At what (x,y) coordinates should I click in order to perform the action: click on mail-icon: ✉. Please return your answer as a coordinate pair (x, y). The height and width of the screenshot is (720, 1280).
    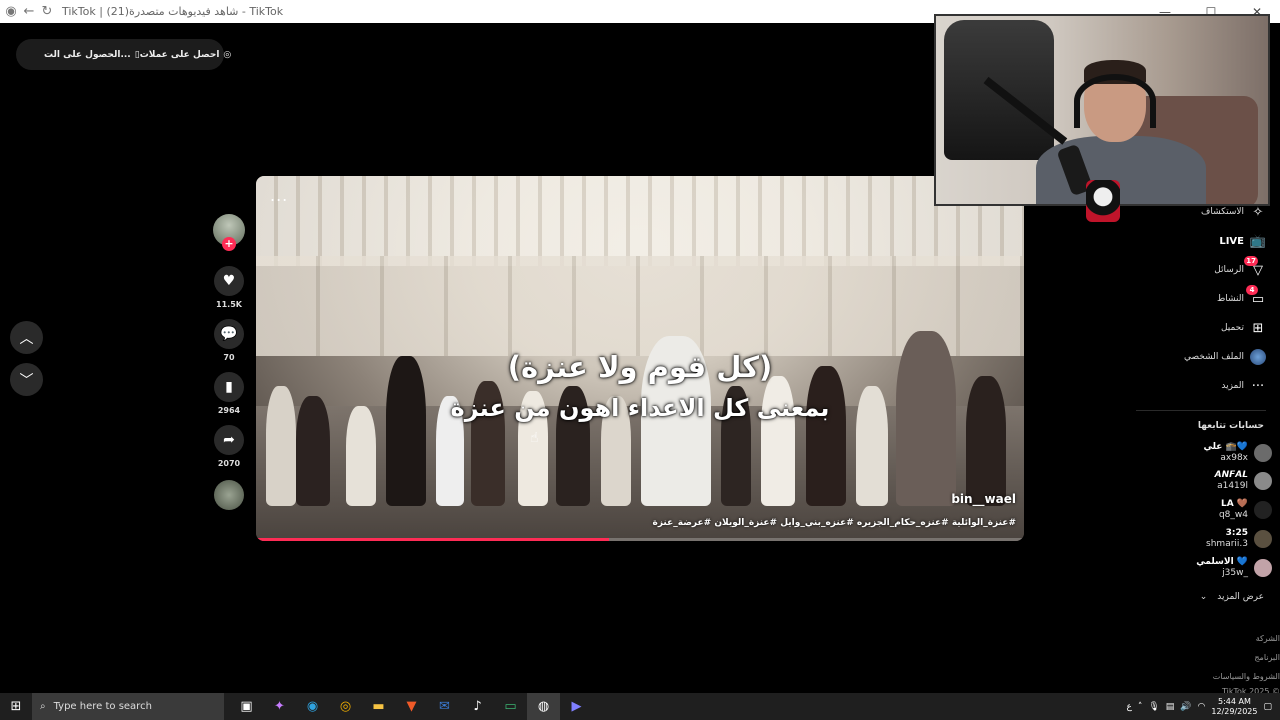
    Looking at the image, I should click on (444, 706).